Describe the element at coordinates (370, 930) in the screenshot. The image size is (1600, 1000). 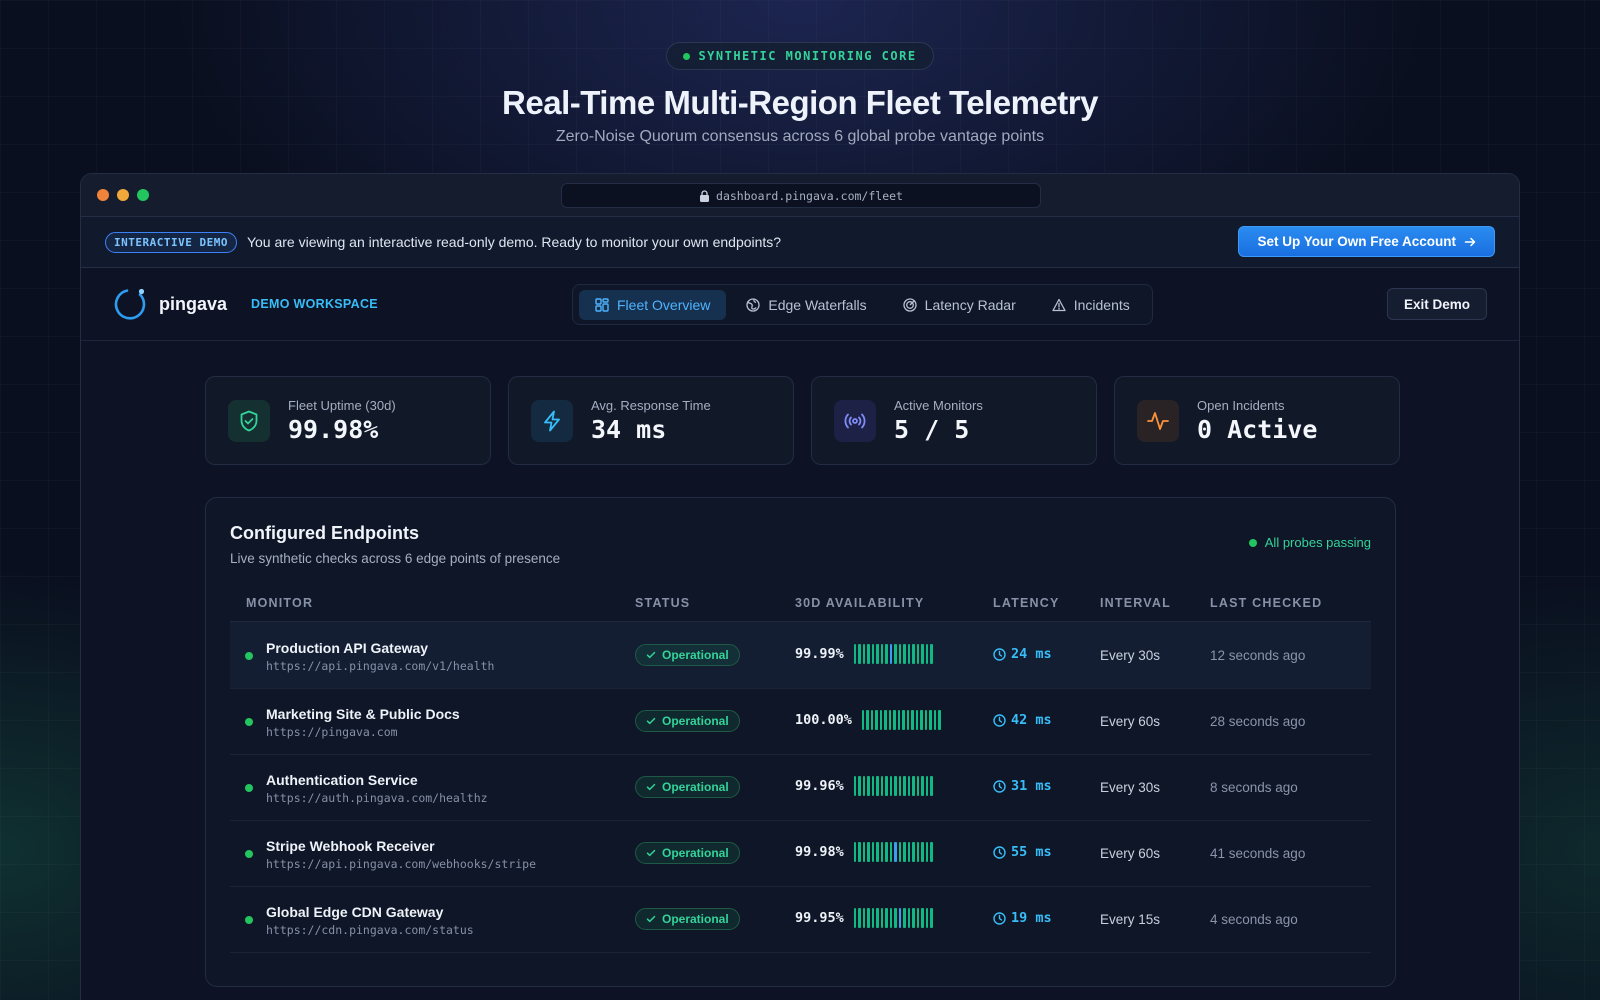
I see `monitor-url: https://cdn.pingava.com/status` at that location.